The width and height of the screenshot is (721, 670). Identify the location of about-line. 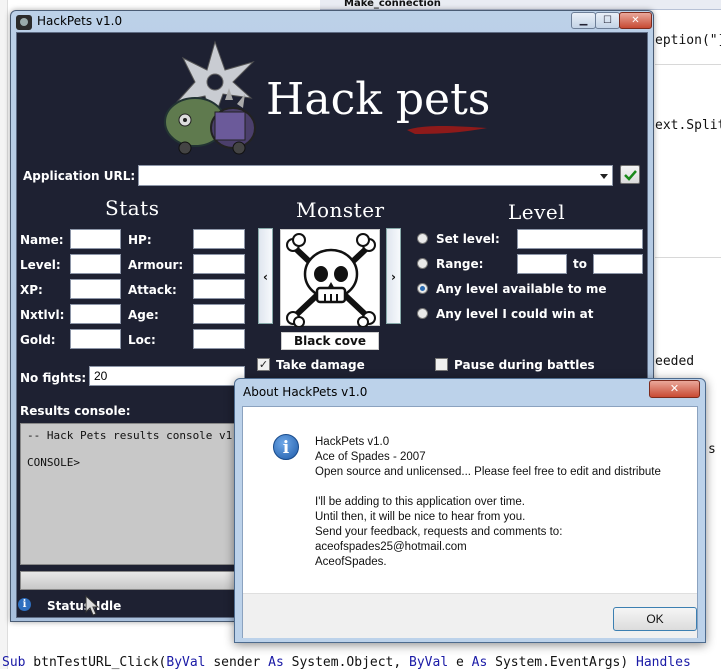
(488, 487).